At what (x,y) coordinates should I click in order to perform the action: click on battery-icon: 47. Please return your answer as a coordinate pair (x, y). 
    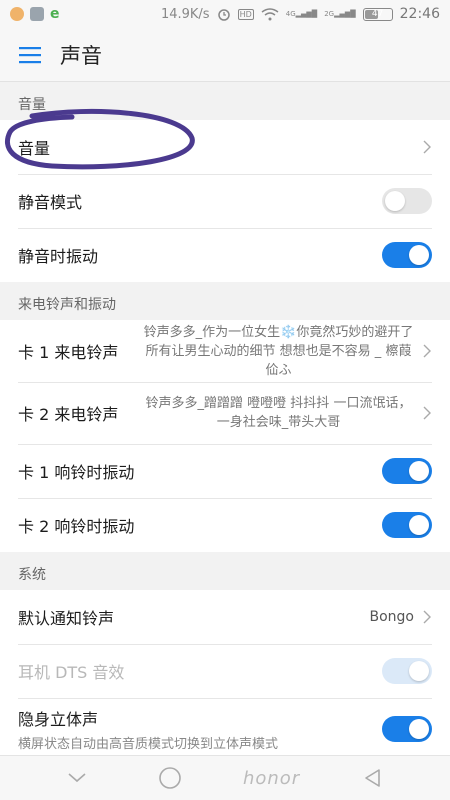
    Looking at the image, I should click on (377, 14).